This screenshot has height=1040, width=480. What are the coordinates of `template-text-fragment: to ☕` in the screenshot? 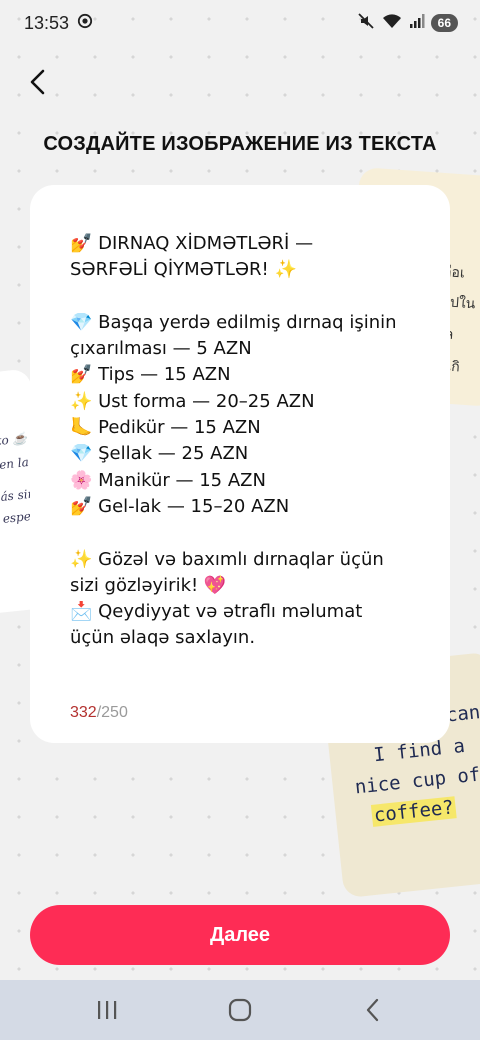 It's located at (14, 439).